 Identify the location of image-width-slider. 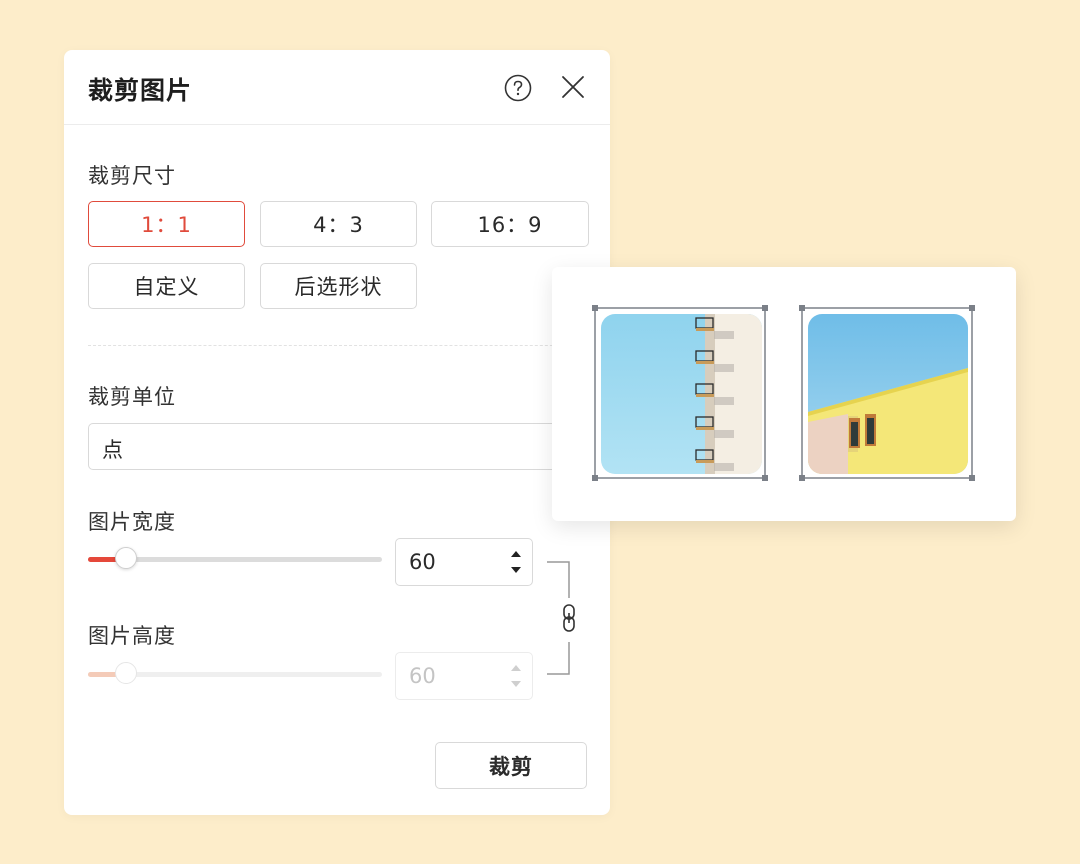
(235, 559).